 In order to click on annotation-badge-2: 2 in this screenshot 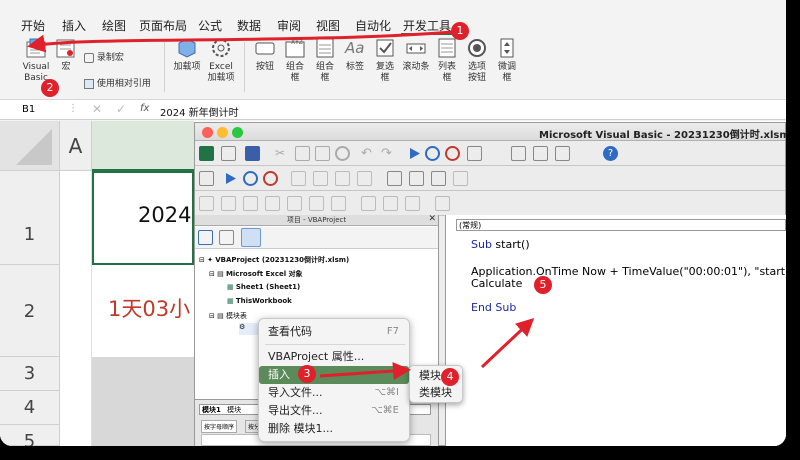, I will do `click(50, 88)`.